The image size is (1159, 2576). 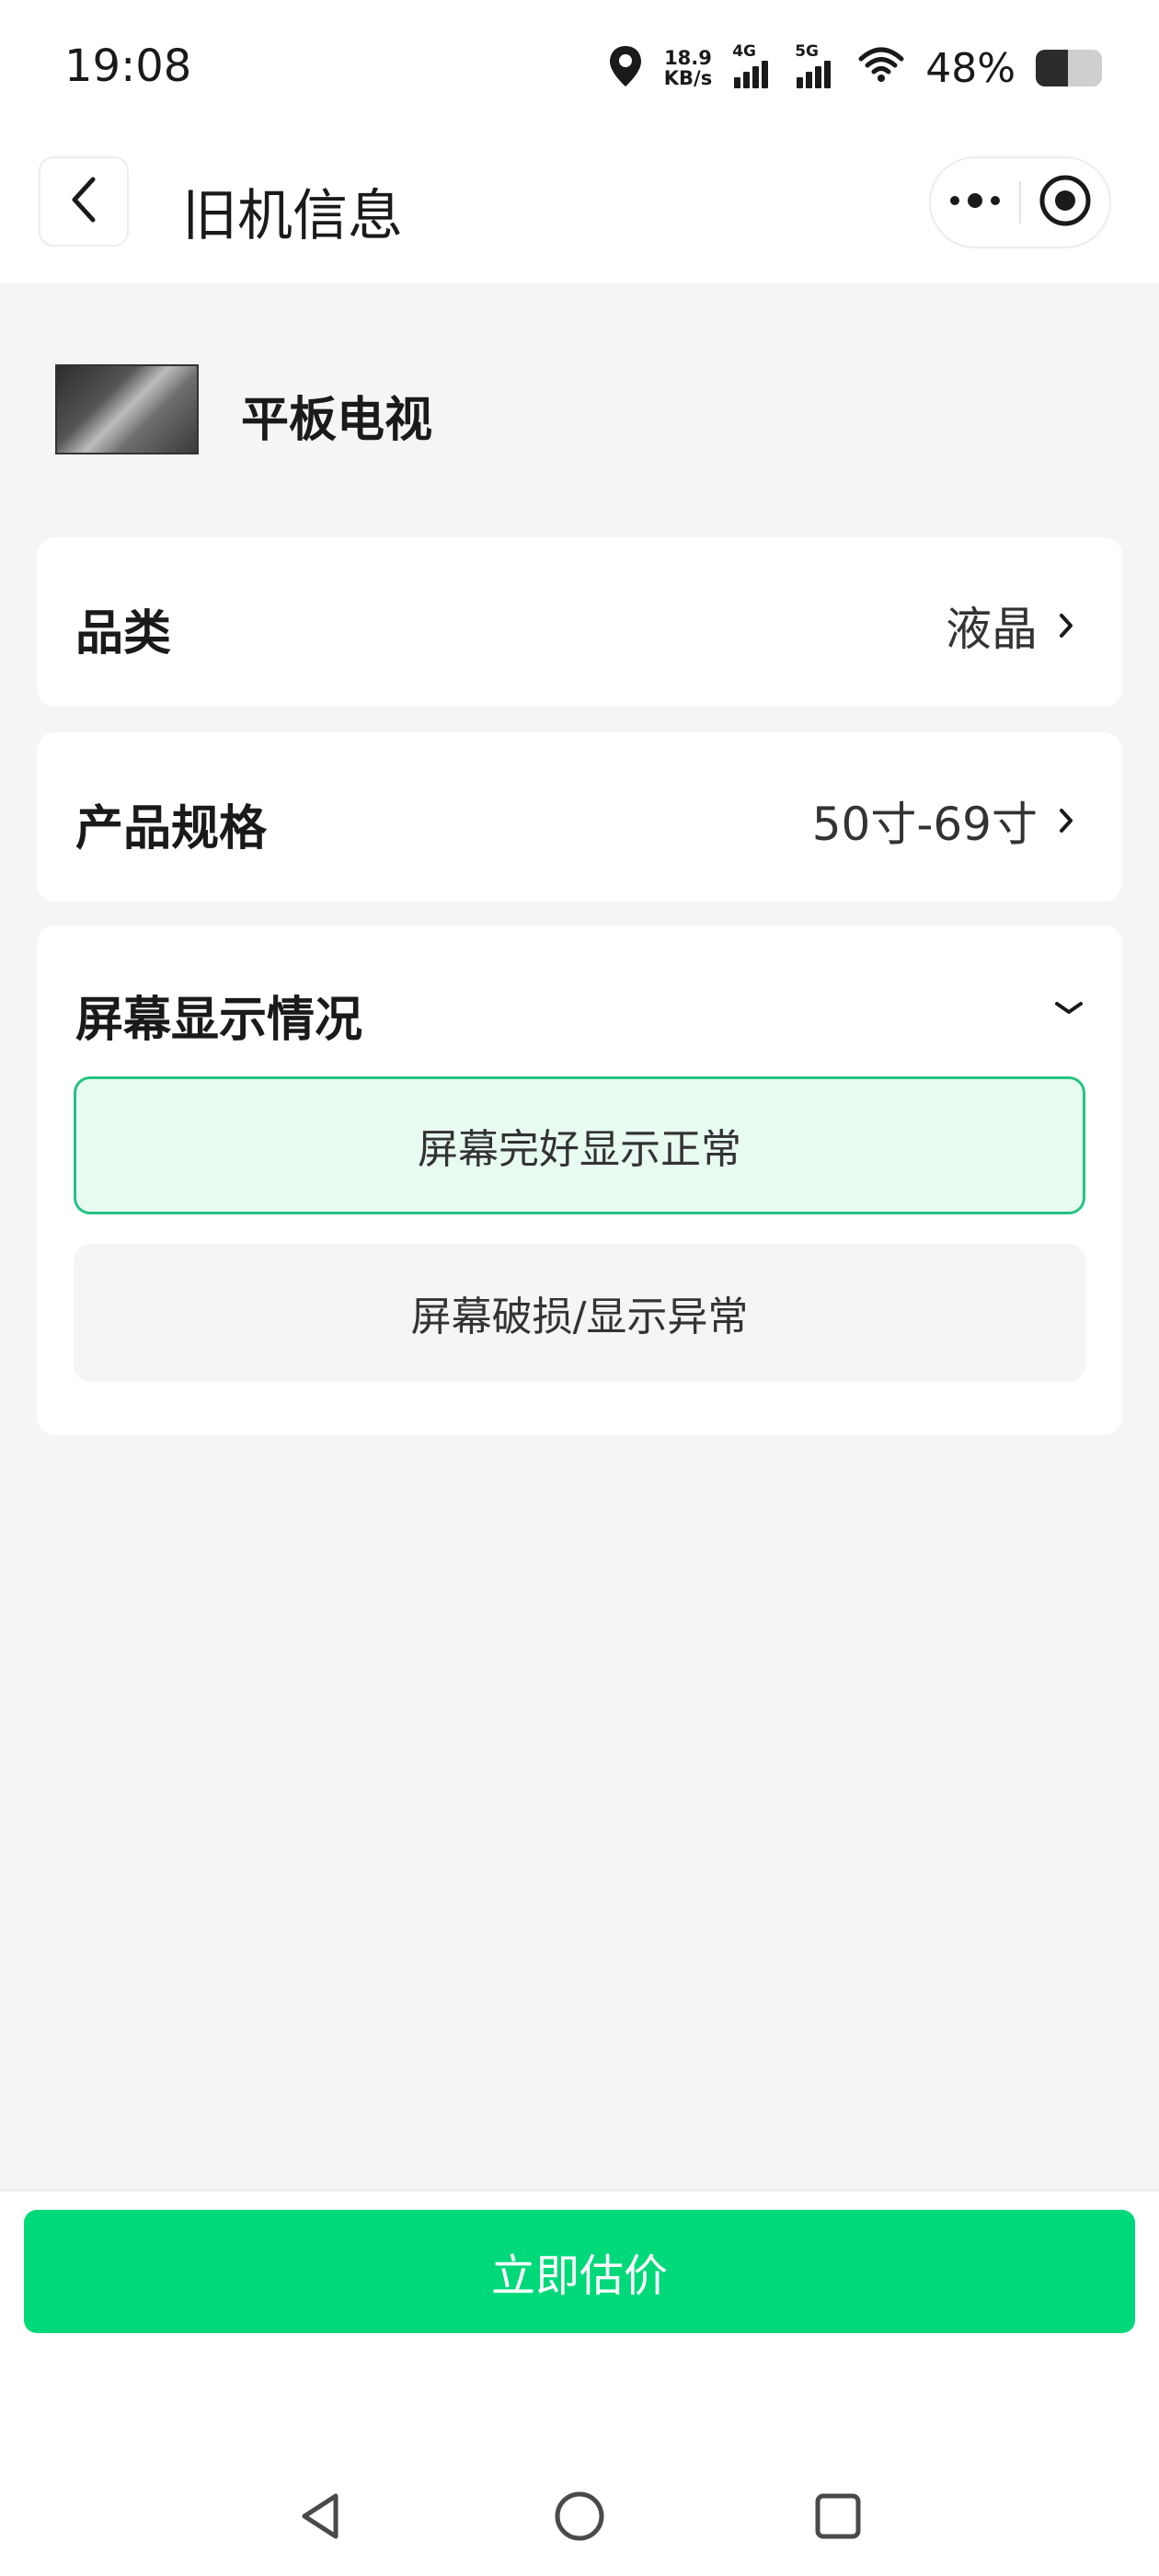 I want to click on system-recents-button, so click(x=838, y=2518).